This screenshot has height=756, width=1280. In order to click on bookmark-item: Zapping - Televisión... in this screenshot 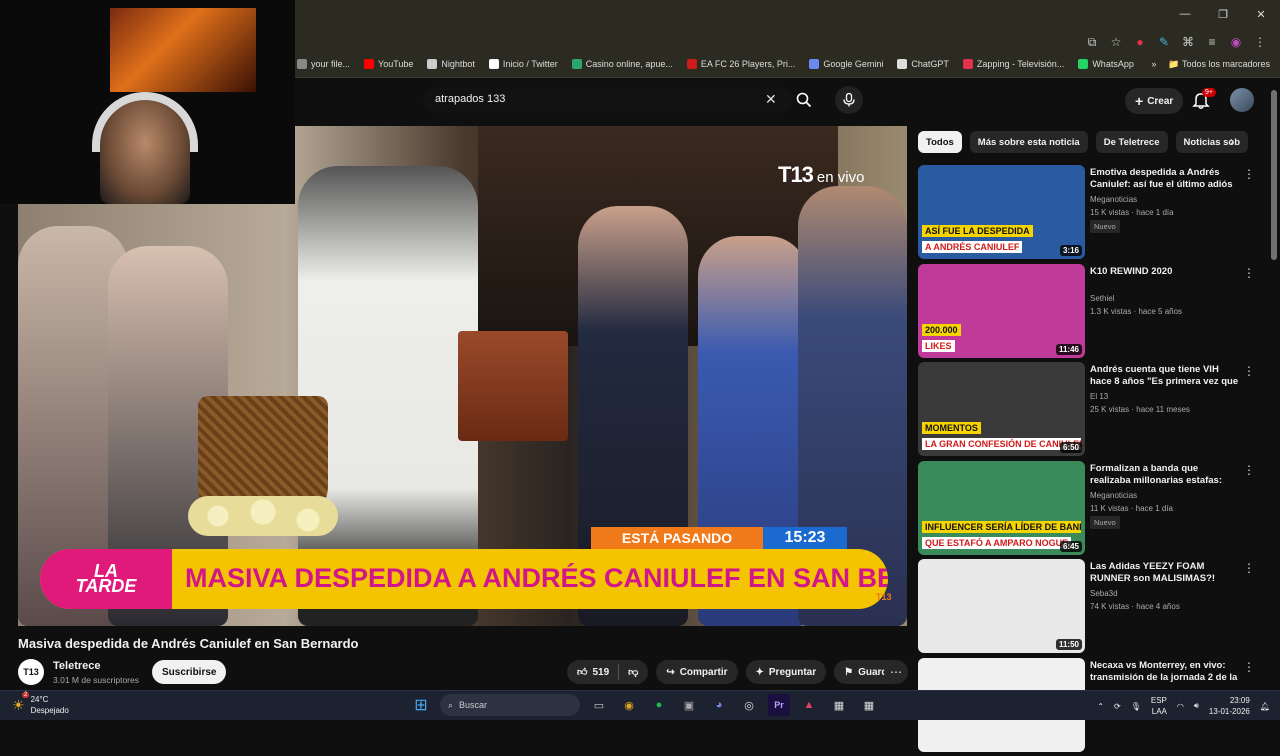, I will do `click(1013, 64)`.